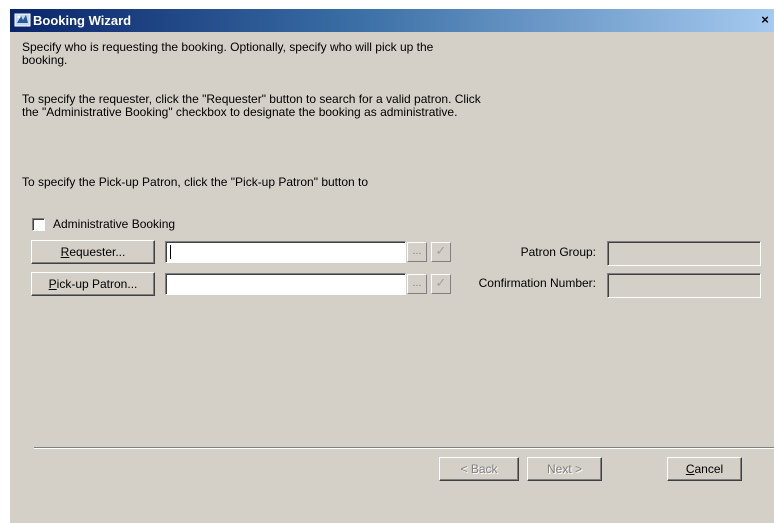 The height and width of the screenshot is (523, 774). Describe the element at coordinates (558, 252) in the screenshot. I see `patron-group-label: Patron Group:` at that location.